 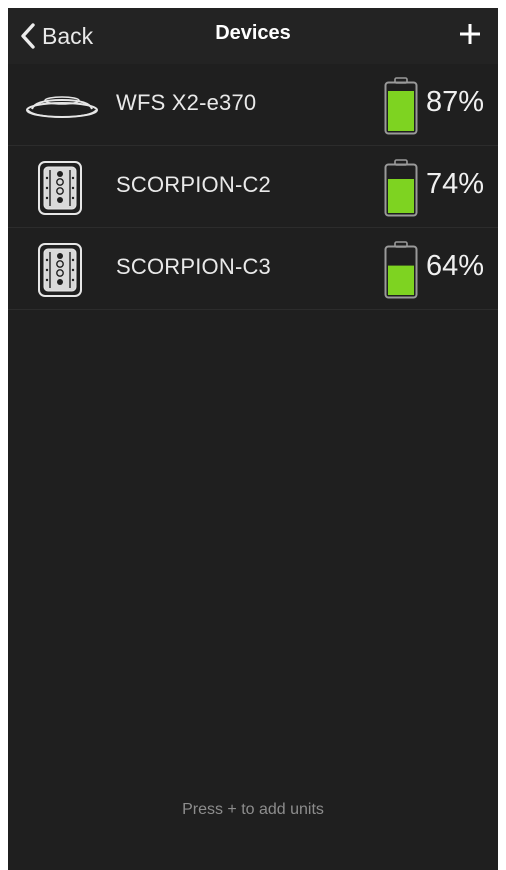 I want to click on navigation-bar: Back Devices, so click(x=253, y=36).